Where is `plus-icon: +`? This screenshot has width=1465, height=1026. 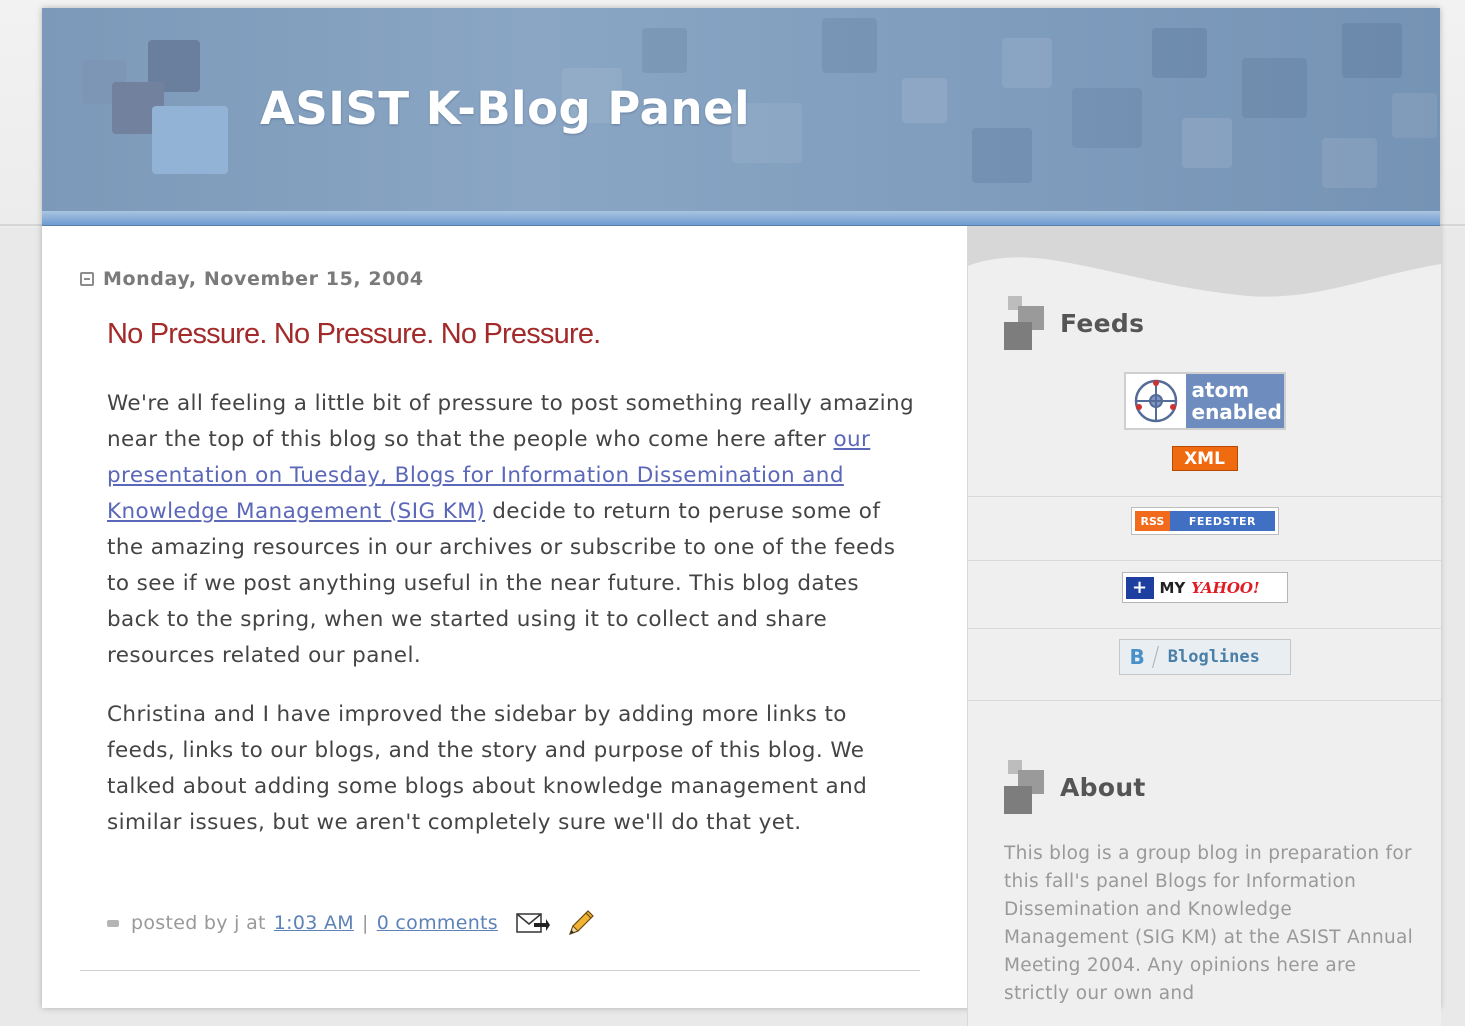
plus-icon: + is located at coordinates (1139, 587).